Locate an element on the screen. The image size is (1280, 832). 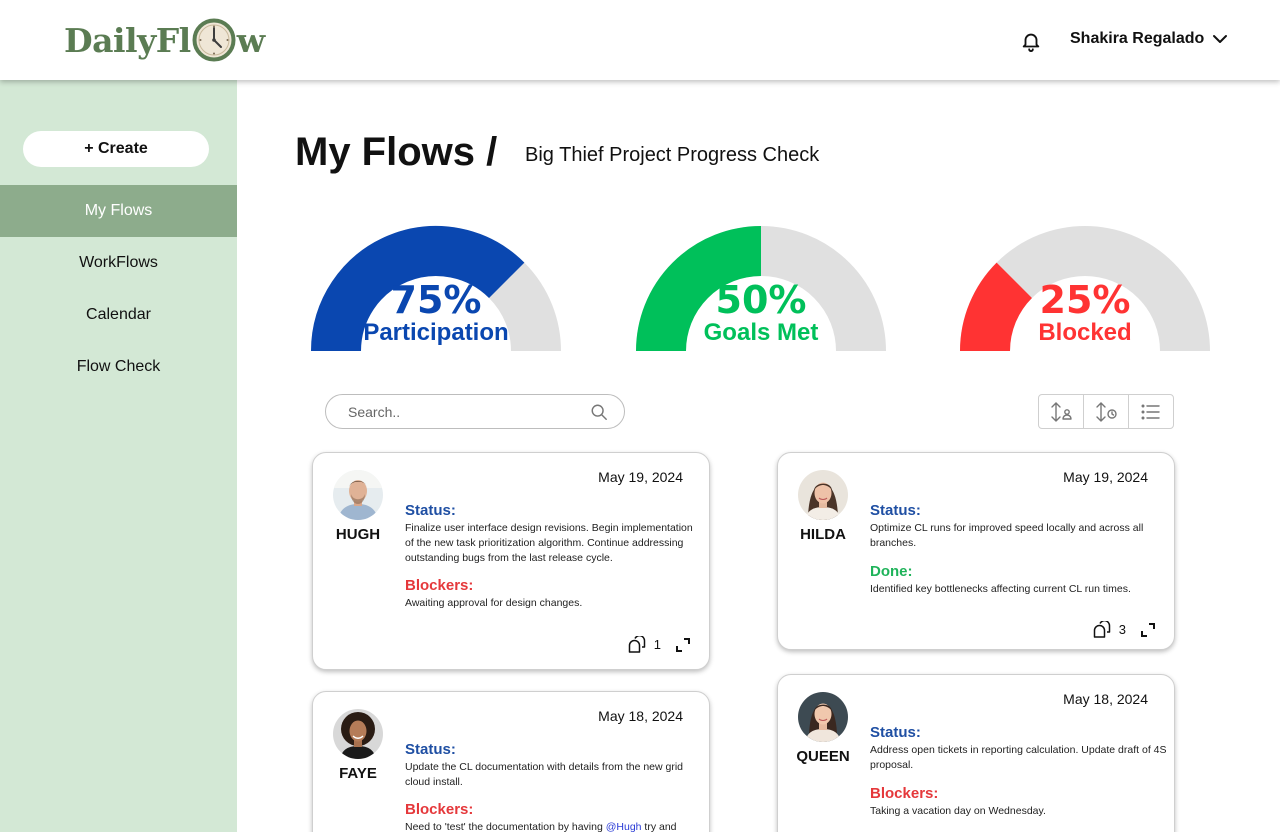
top-header: DailyFl w Shakira Regalado is located at coordinates (640, 40).